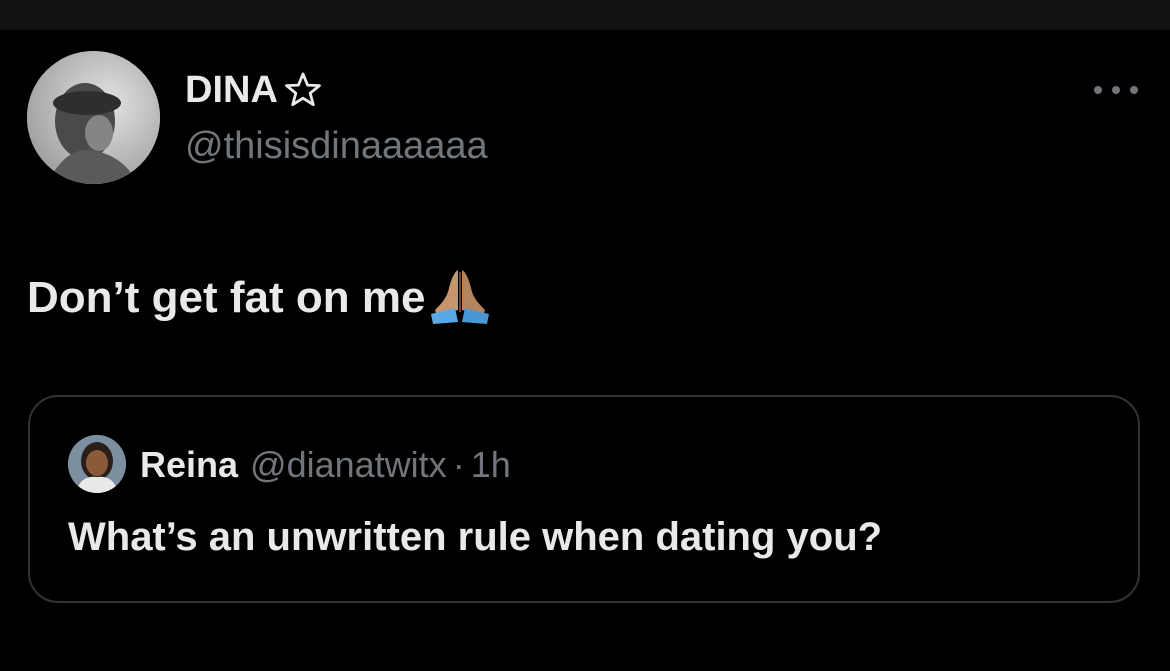  I want to click on top-bar, so click(585, 15).